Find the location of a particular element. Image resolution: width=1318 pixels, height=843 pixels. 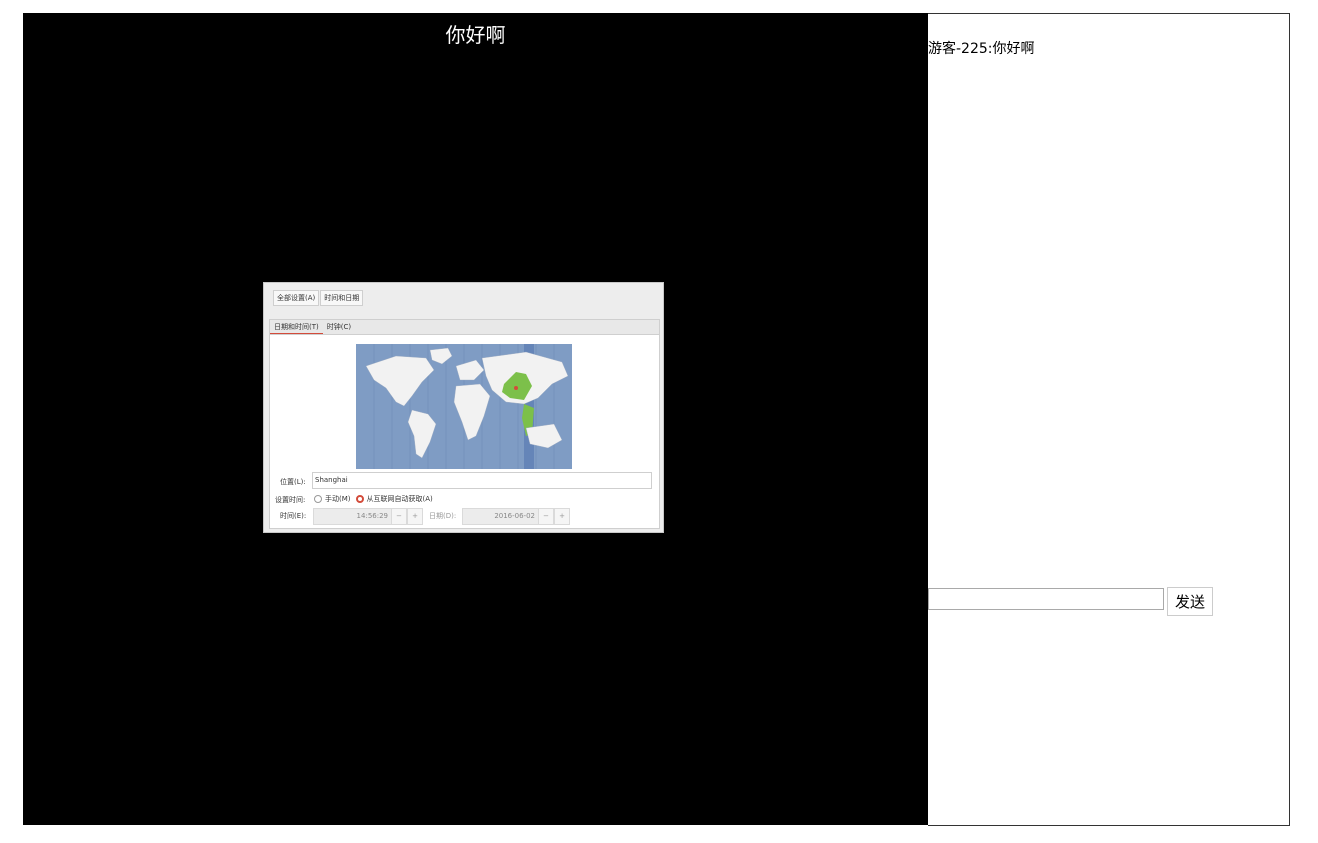

breadcrumb-all-settings: 全部设置(A) is located at coordinates (296, 298).